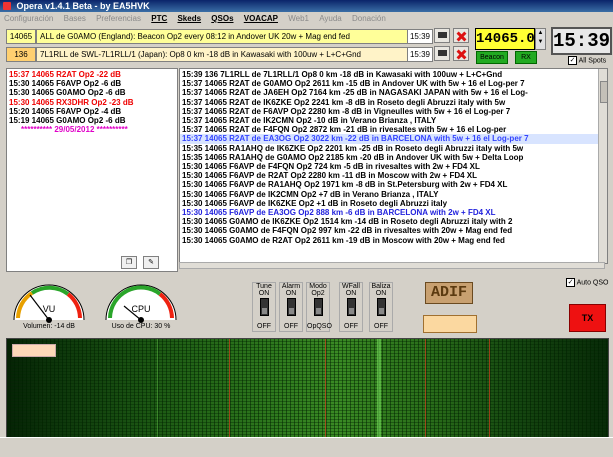  What do you see at coordinates (450, 324) in the screenshot?
I see `adif-status-box` at bounding box center [450, 324].